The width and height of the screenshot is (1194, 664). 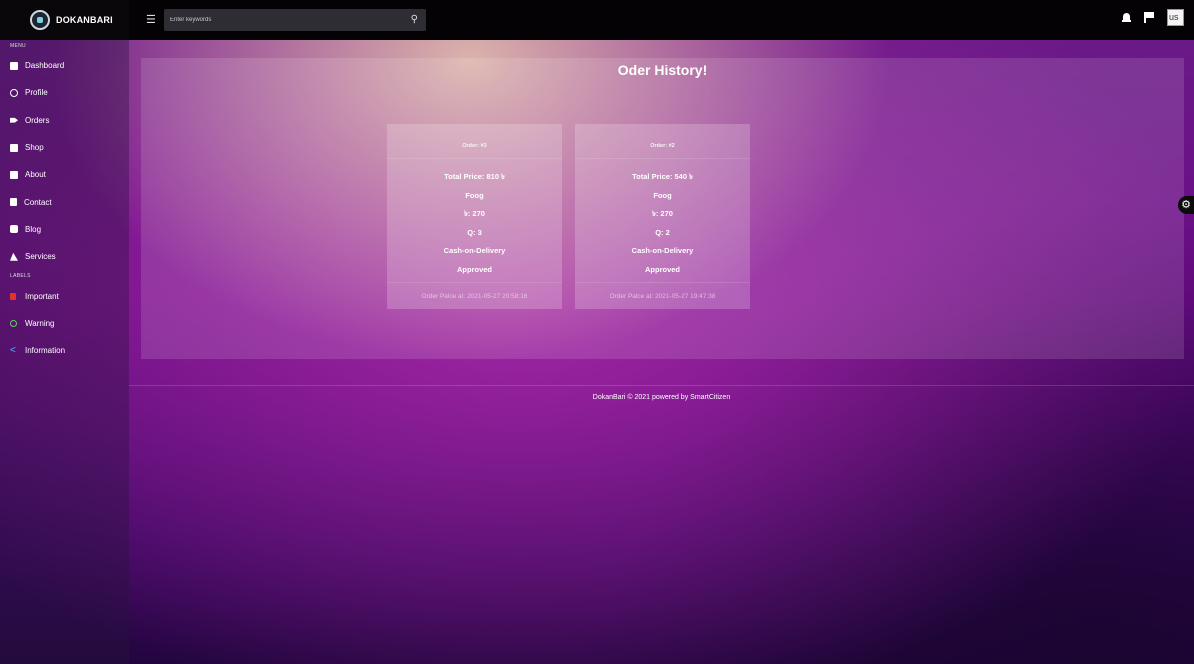 I want to click on sidebar-item-orders: Orders, so click(x=64, y=120).